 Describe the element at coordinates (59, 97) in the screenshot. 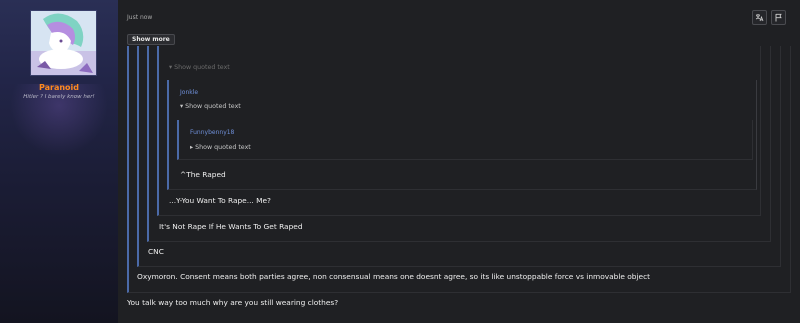

I see `user-title: Hitler ? I barely know her!` at that location.